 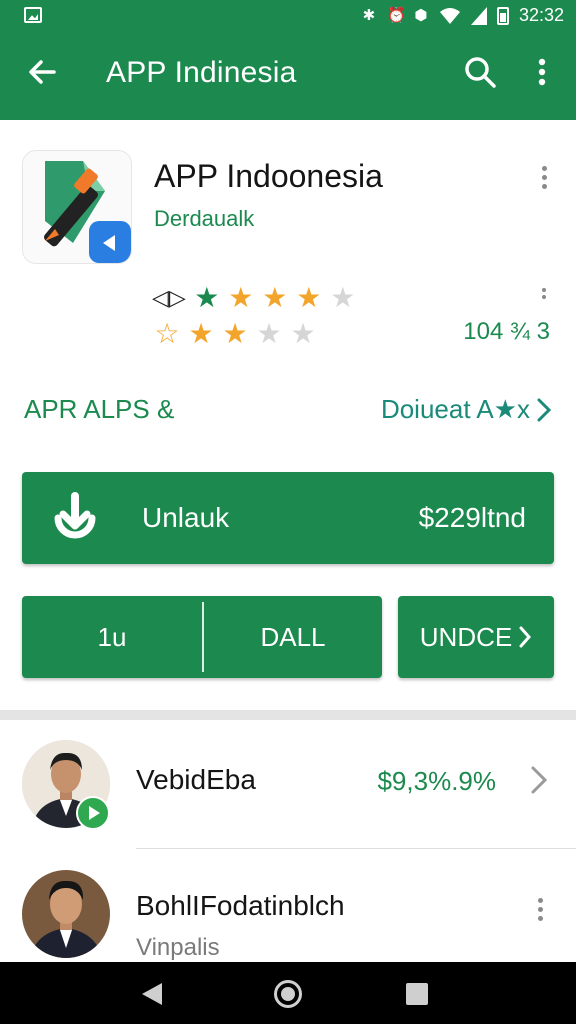 What do you see at coordinates (502, 15) in the screenshot?
I see `battery-icon` at bounding box center [502, 15].